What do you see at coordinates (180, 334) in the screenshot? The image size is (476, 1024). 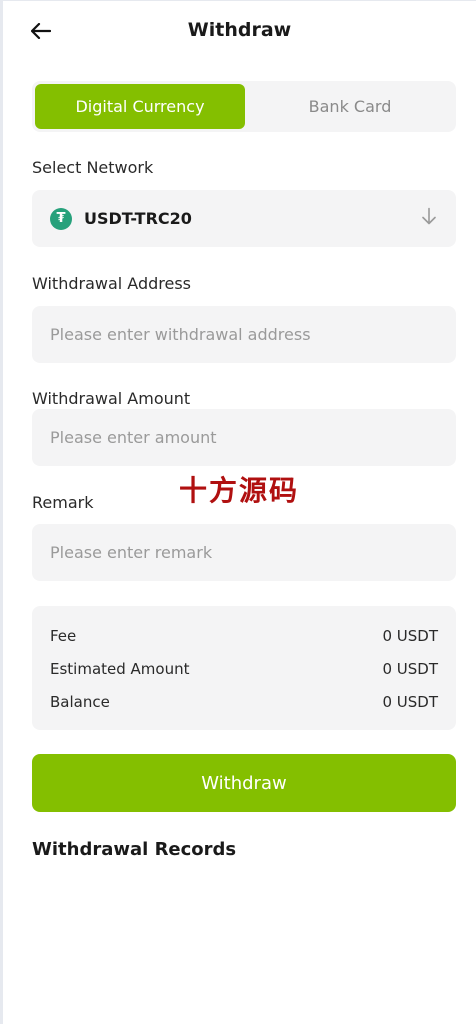 I see `address-placeholder: Please enter withdrawal address` at bounding box center [180, 334].